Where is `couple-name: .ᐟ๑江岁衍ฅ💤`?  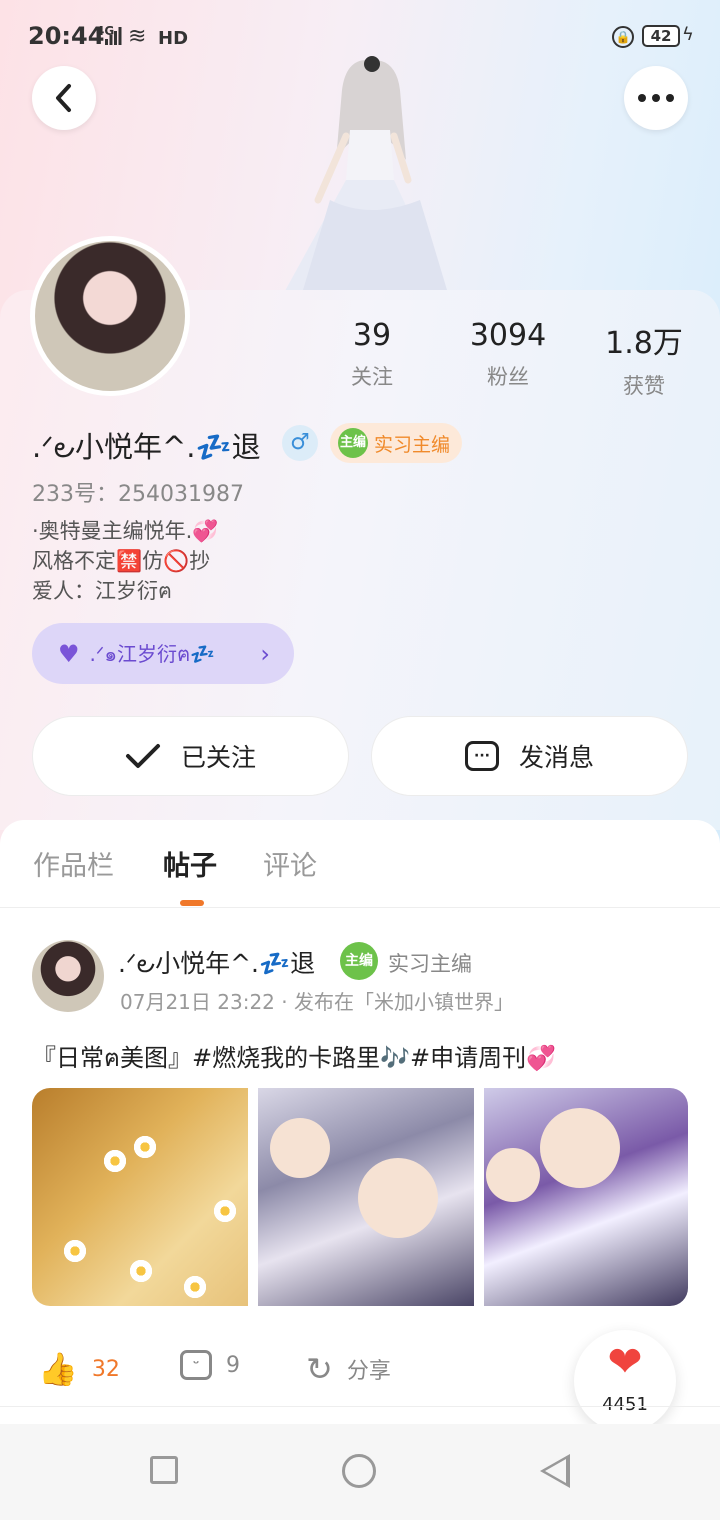 couple-name: .ᐟ๑江岁衍ฅ💤 is located at coordinates (152, 653).